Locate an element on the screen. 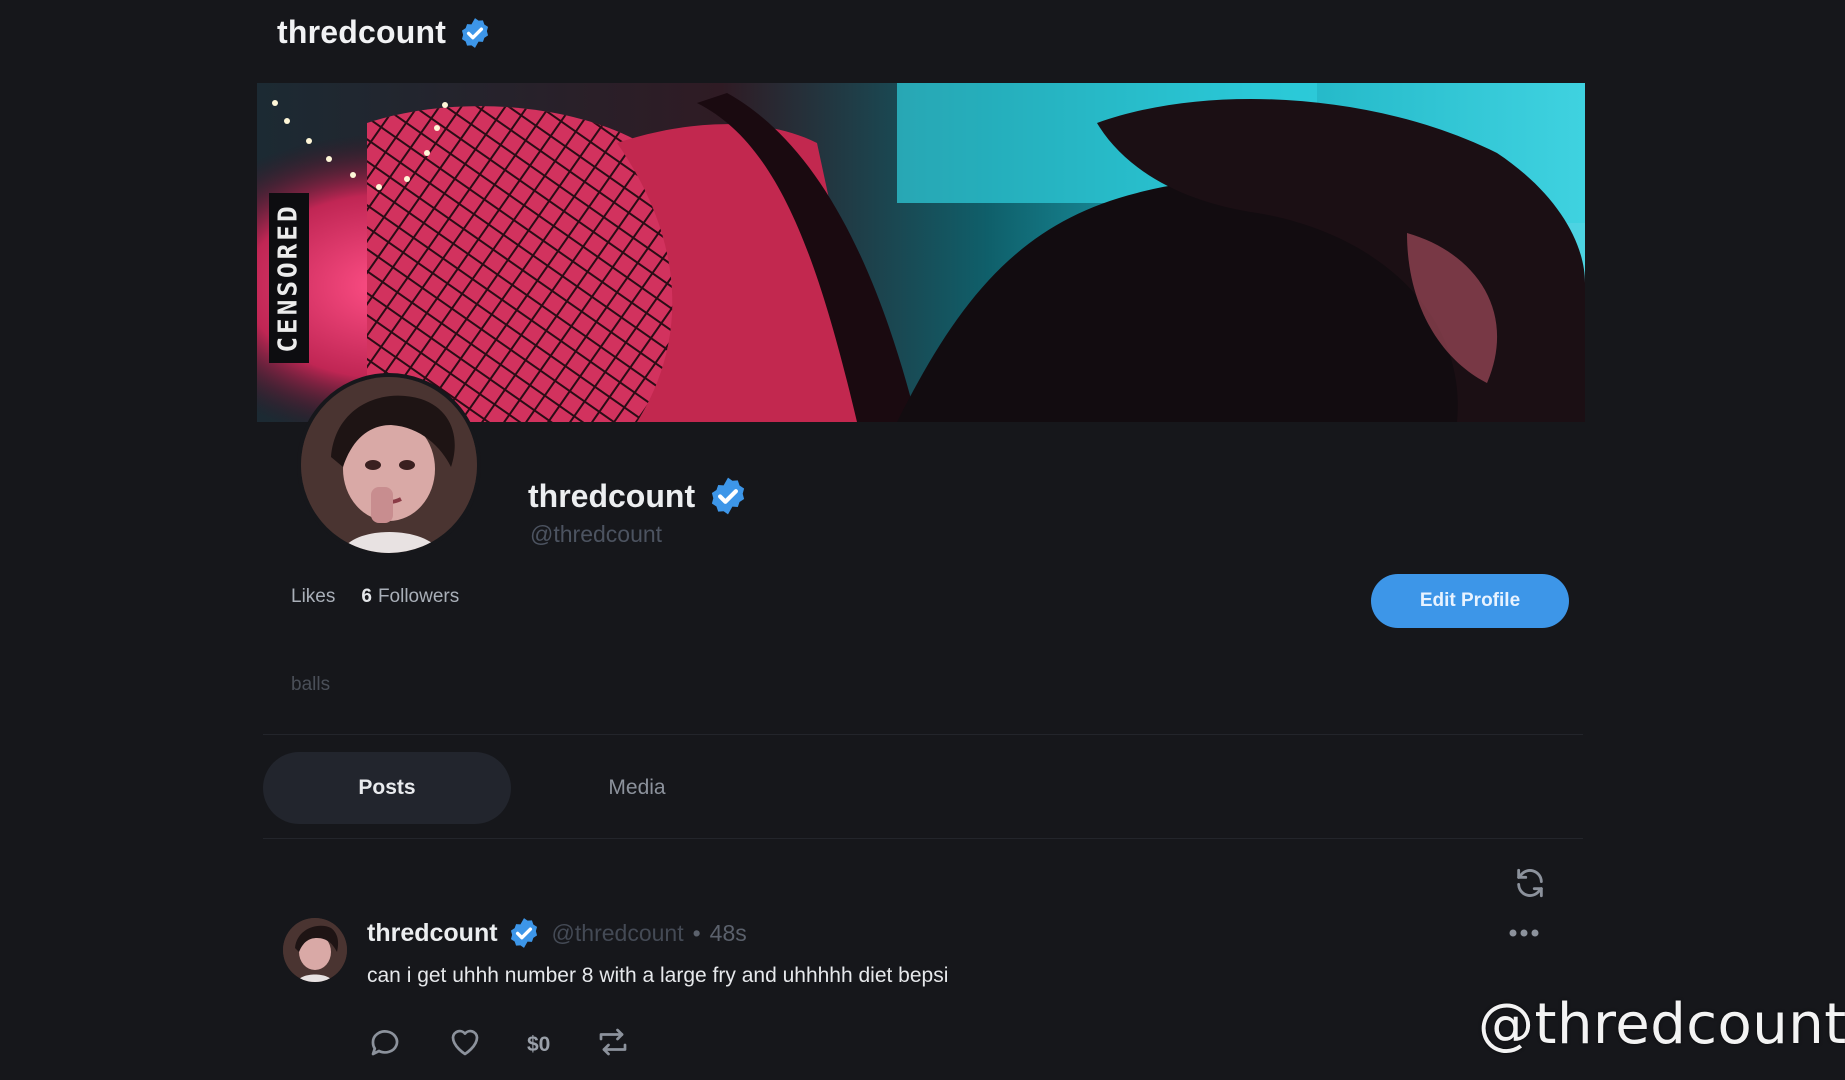  censored-label: CENSORED is located at coordinates (289, 278).